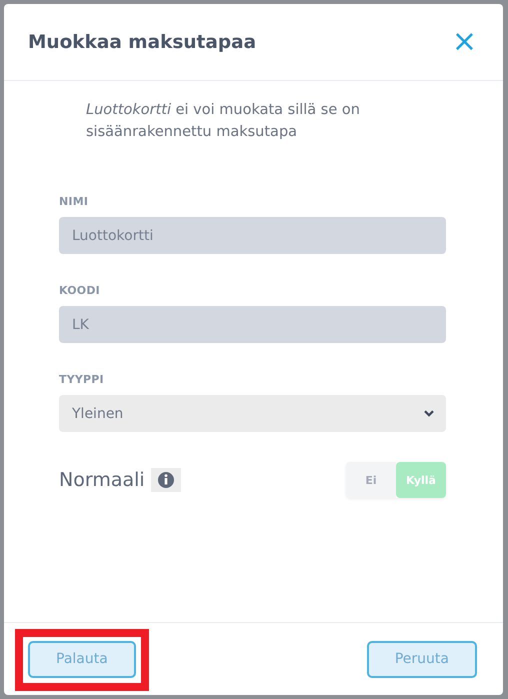 The image size is (508, 699). I want to click on footer-button: Palauta, so click(82, 659).